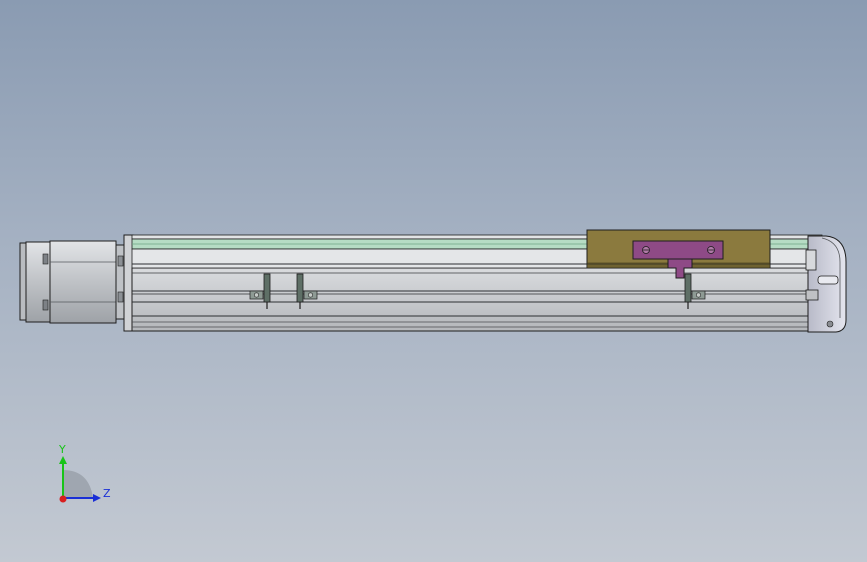 Image resolution: width=867 pixels, height=562 pixels. What do you see at coordinates (124, 283) in the screenshot?
I see `motor-flange` at bounding box center [124, 283].